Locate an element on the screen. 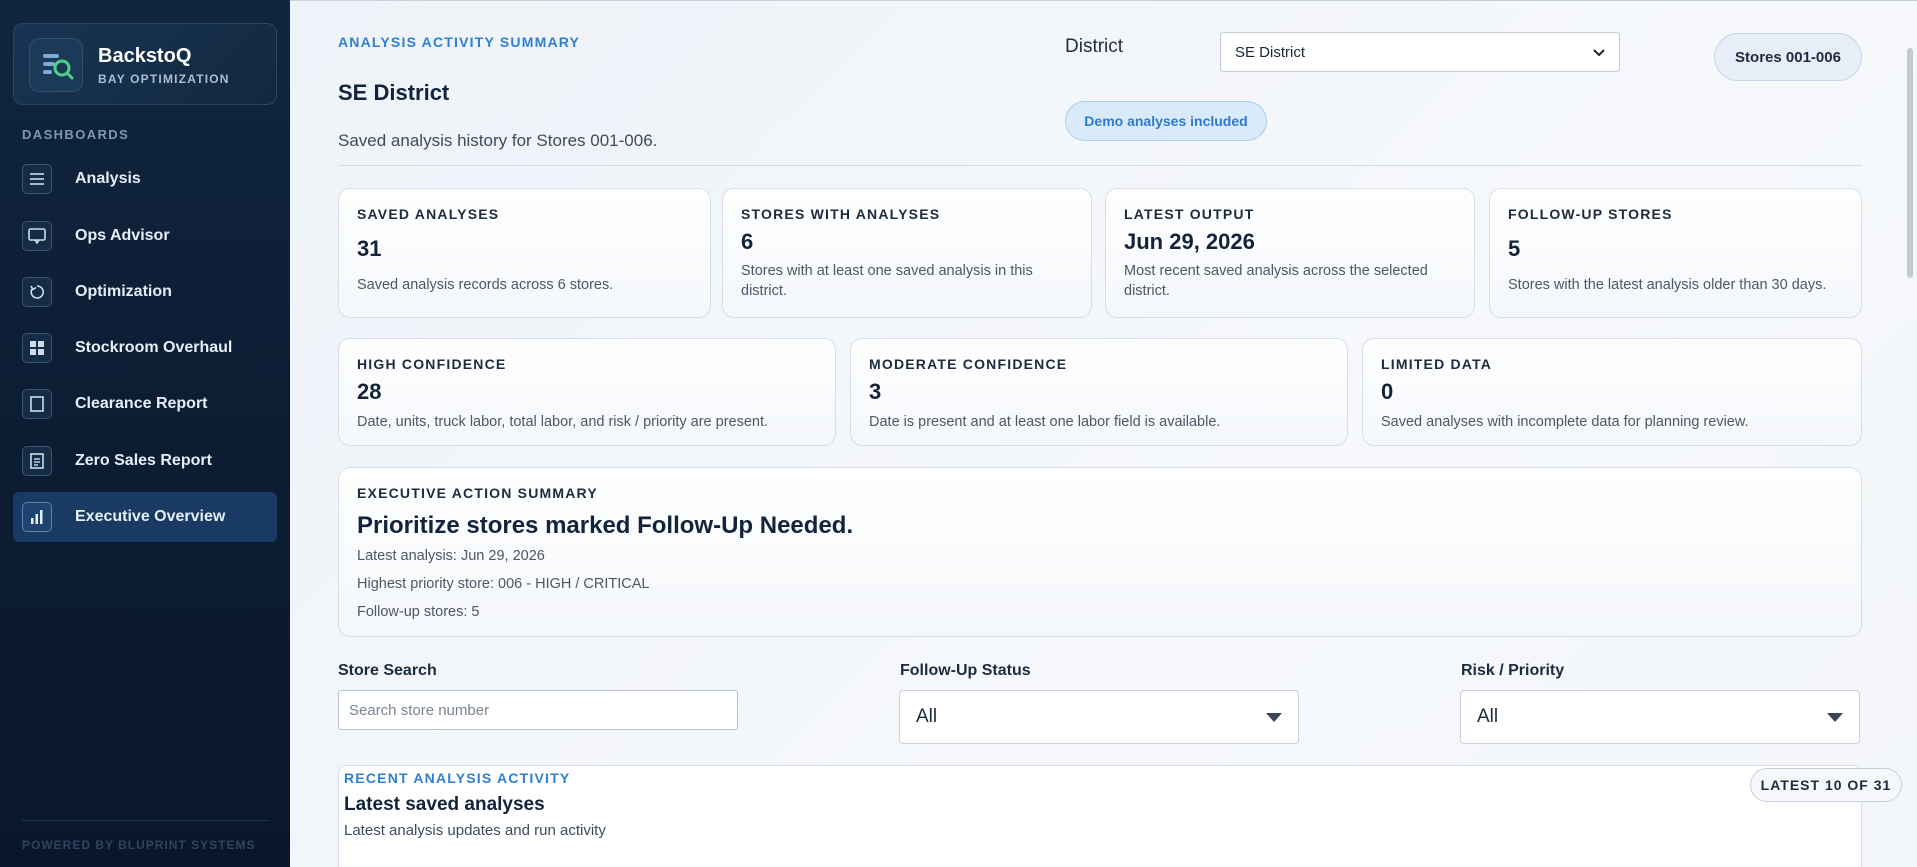  menu-lines-icon is located at coordinates (37, 179).